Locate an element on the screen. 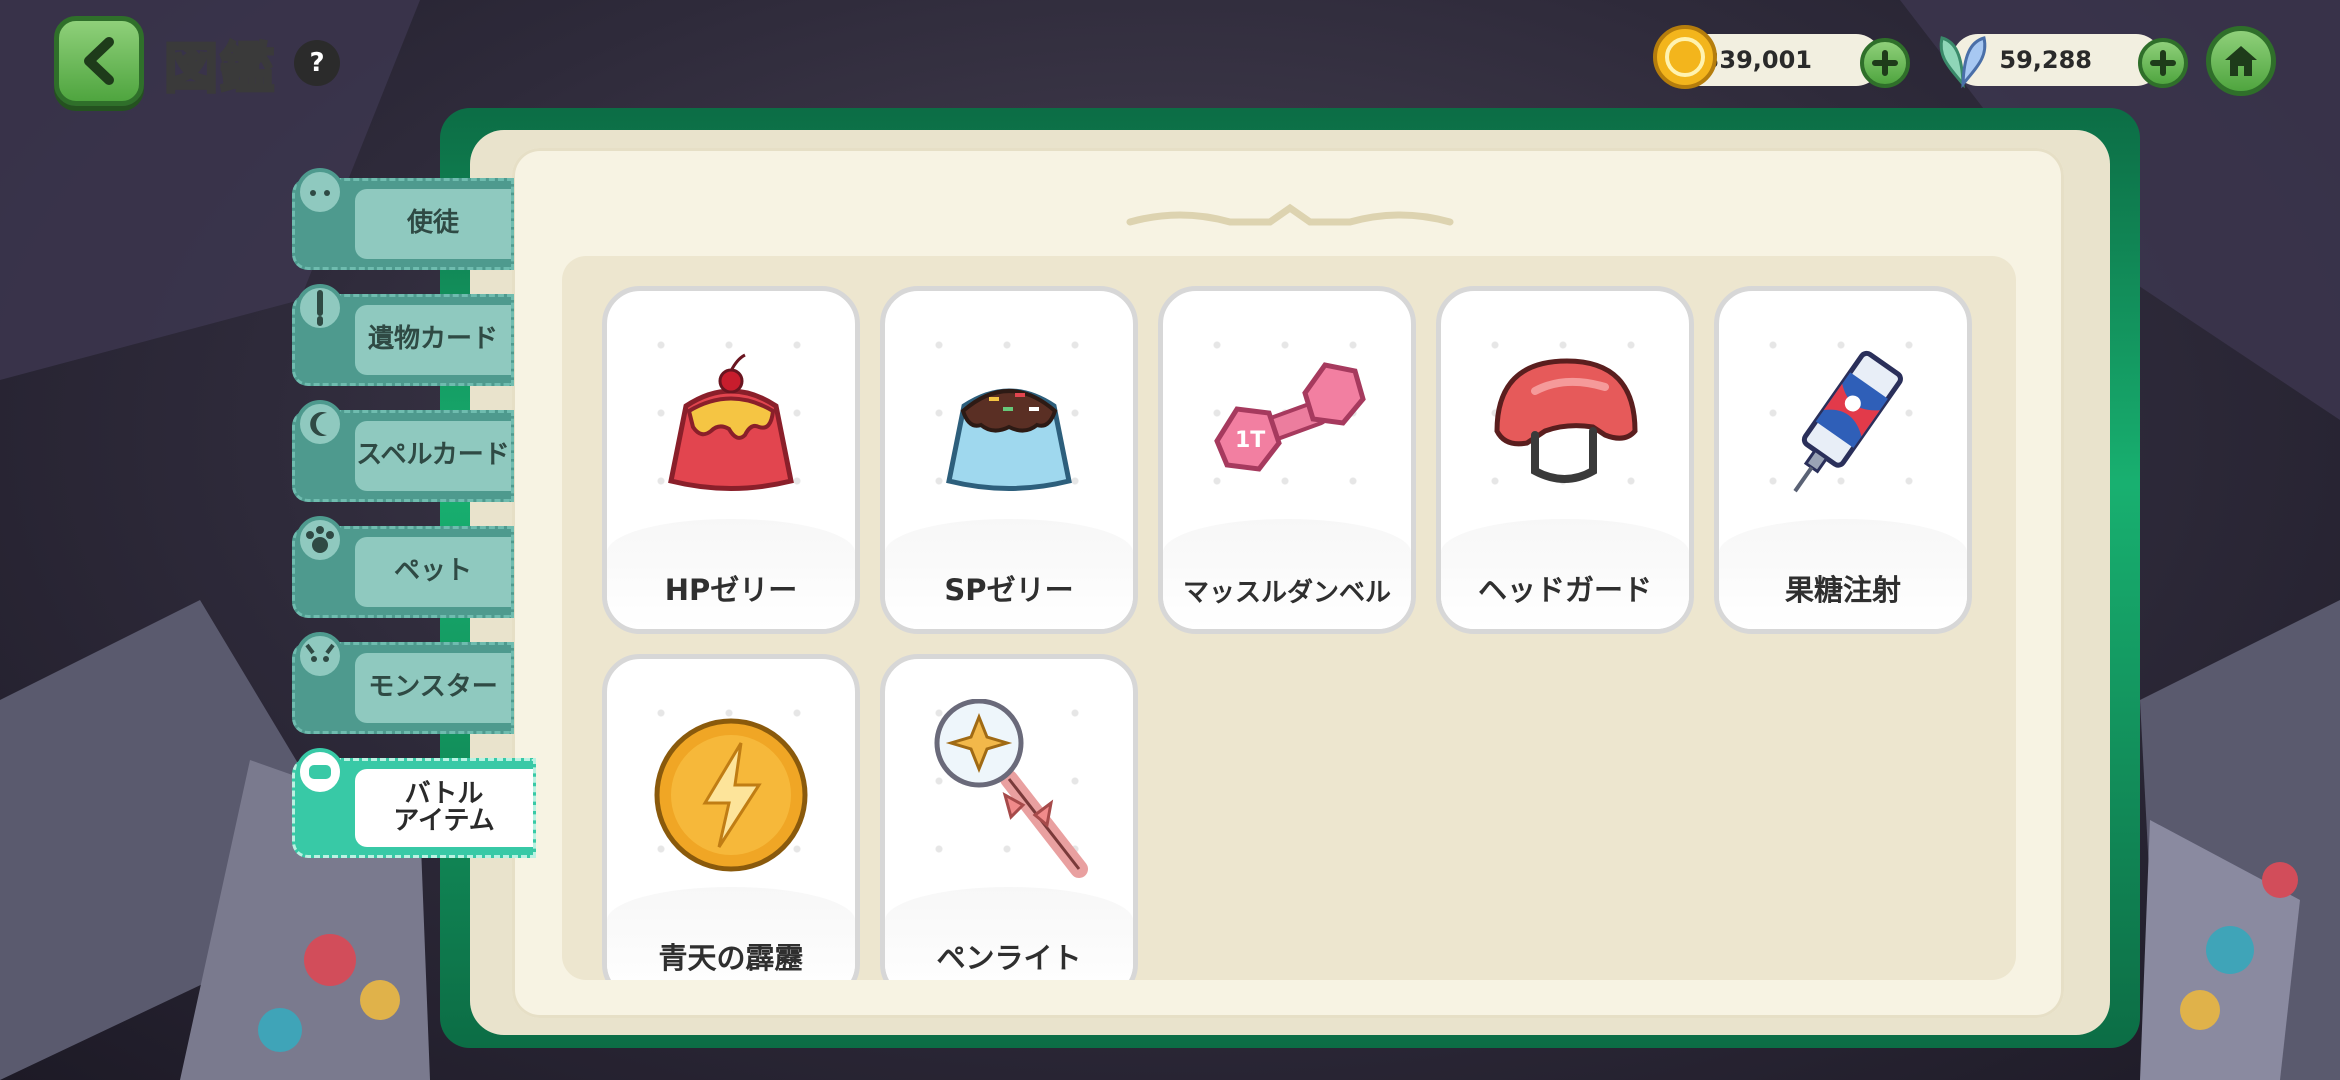  tab-spell-card: スペルカード is located at coordinates (403, 451).